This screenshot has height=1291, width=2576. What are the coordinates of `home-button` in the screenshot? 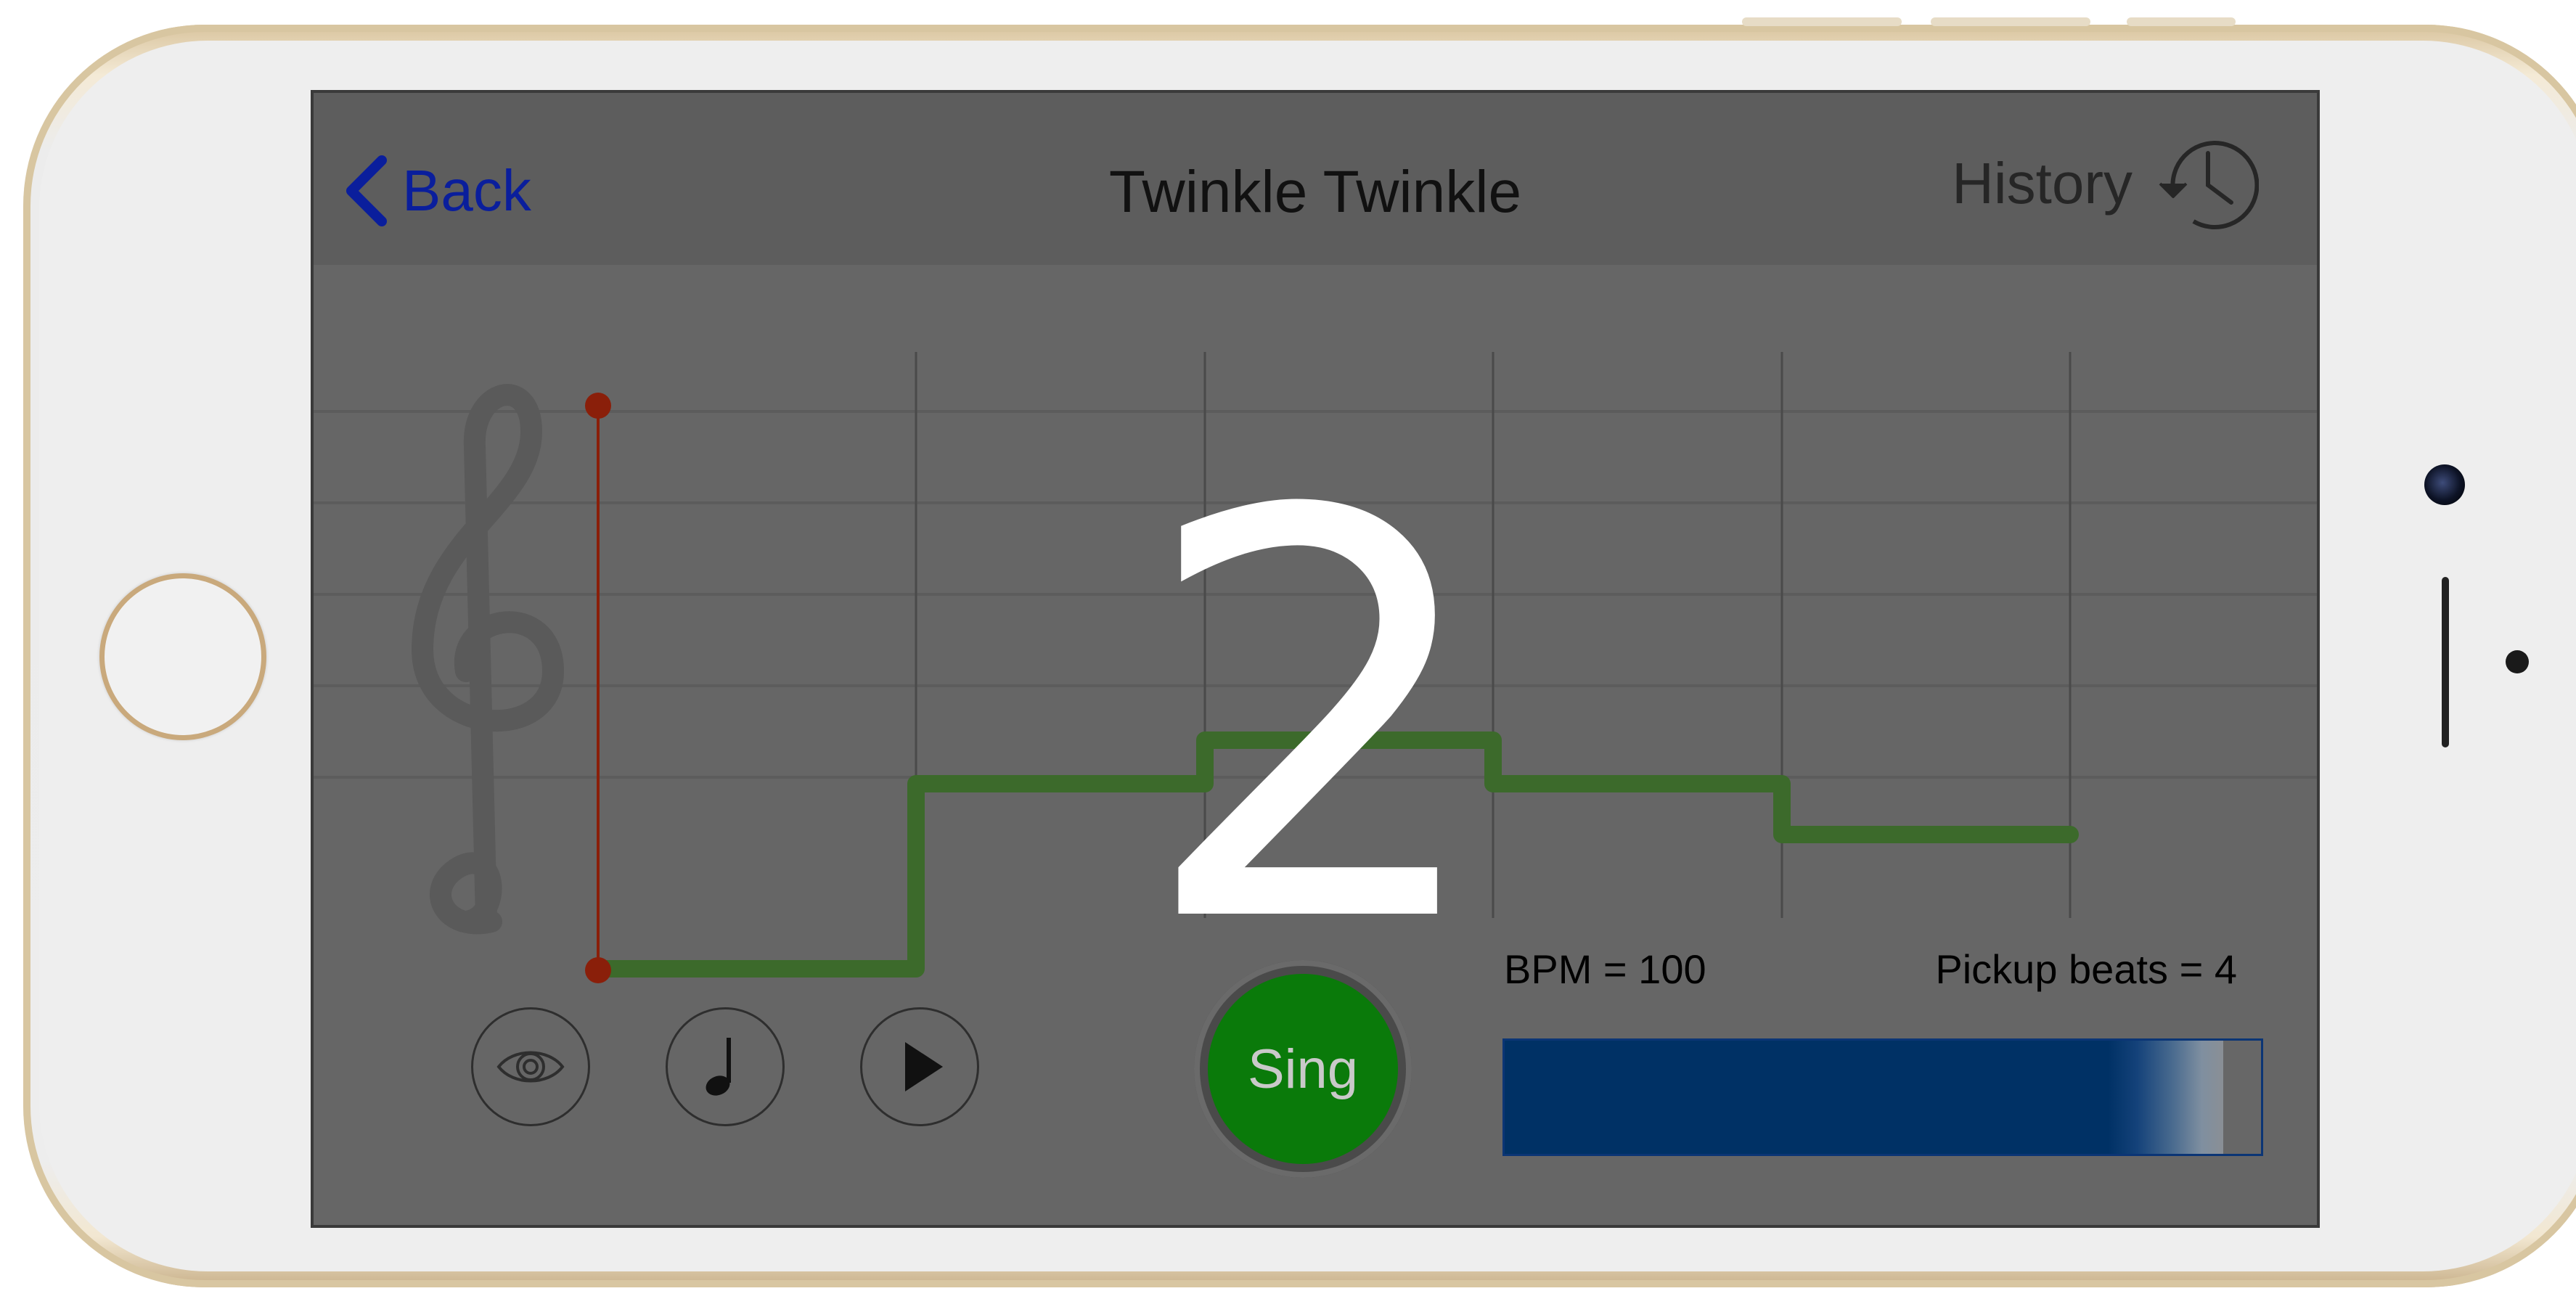 It's located at (183, 657).